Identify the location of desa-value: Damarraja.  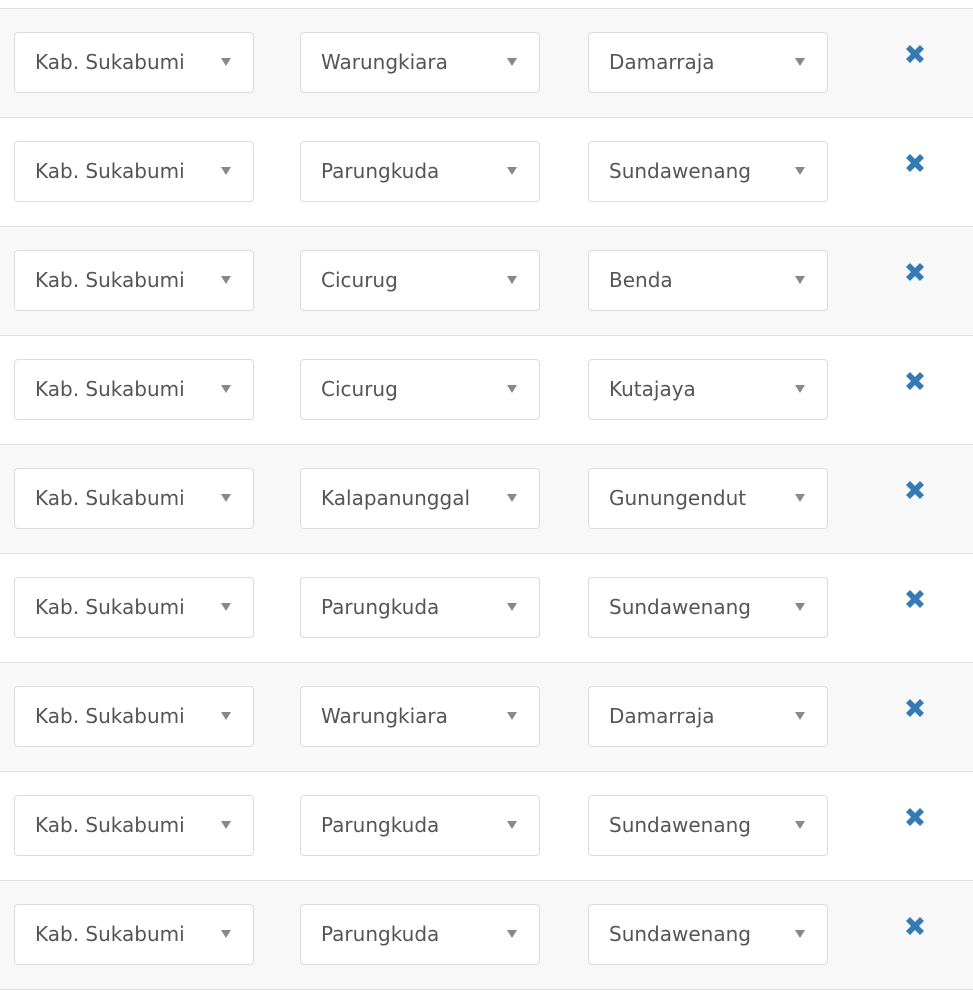
(662, 62).